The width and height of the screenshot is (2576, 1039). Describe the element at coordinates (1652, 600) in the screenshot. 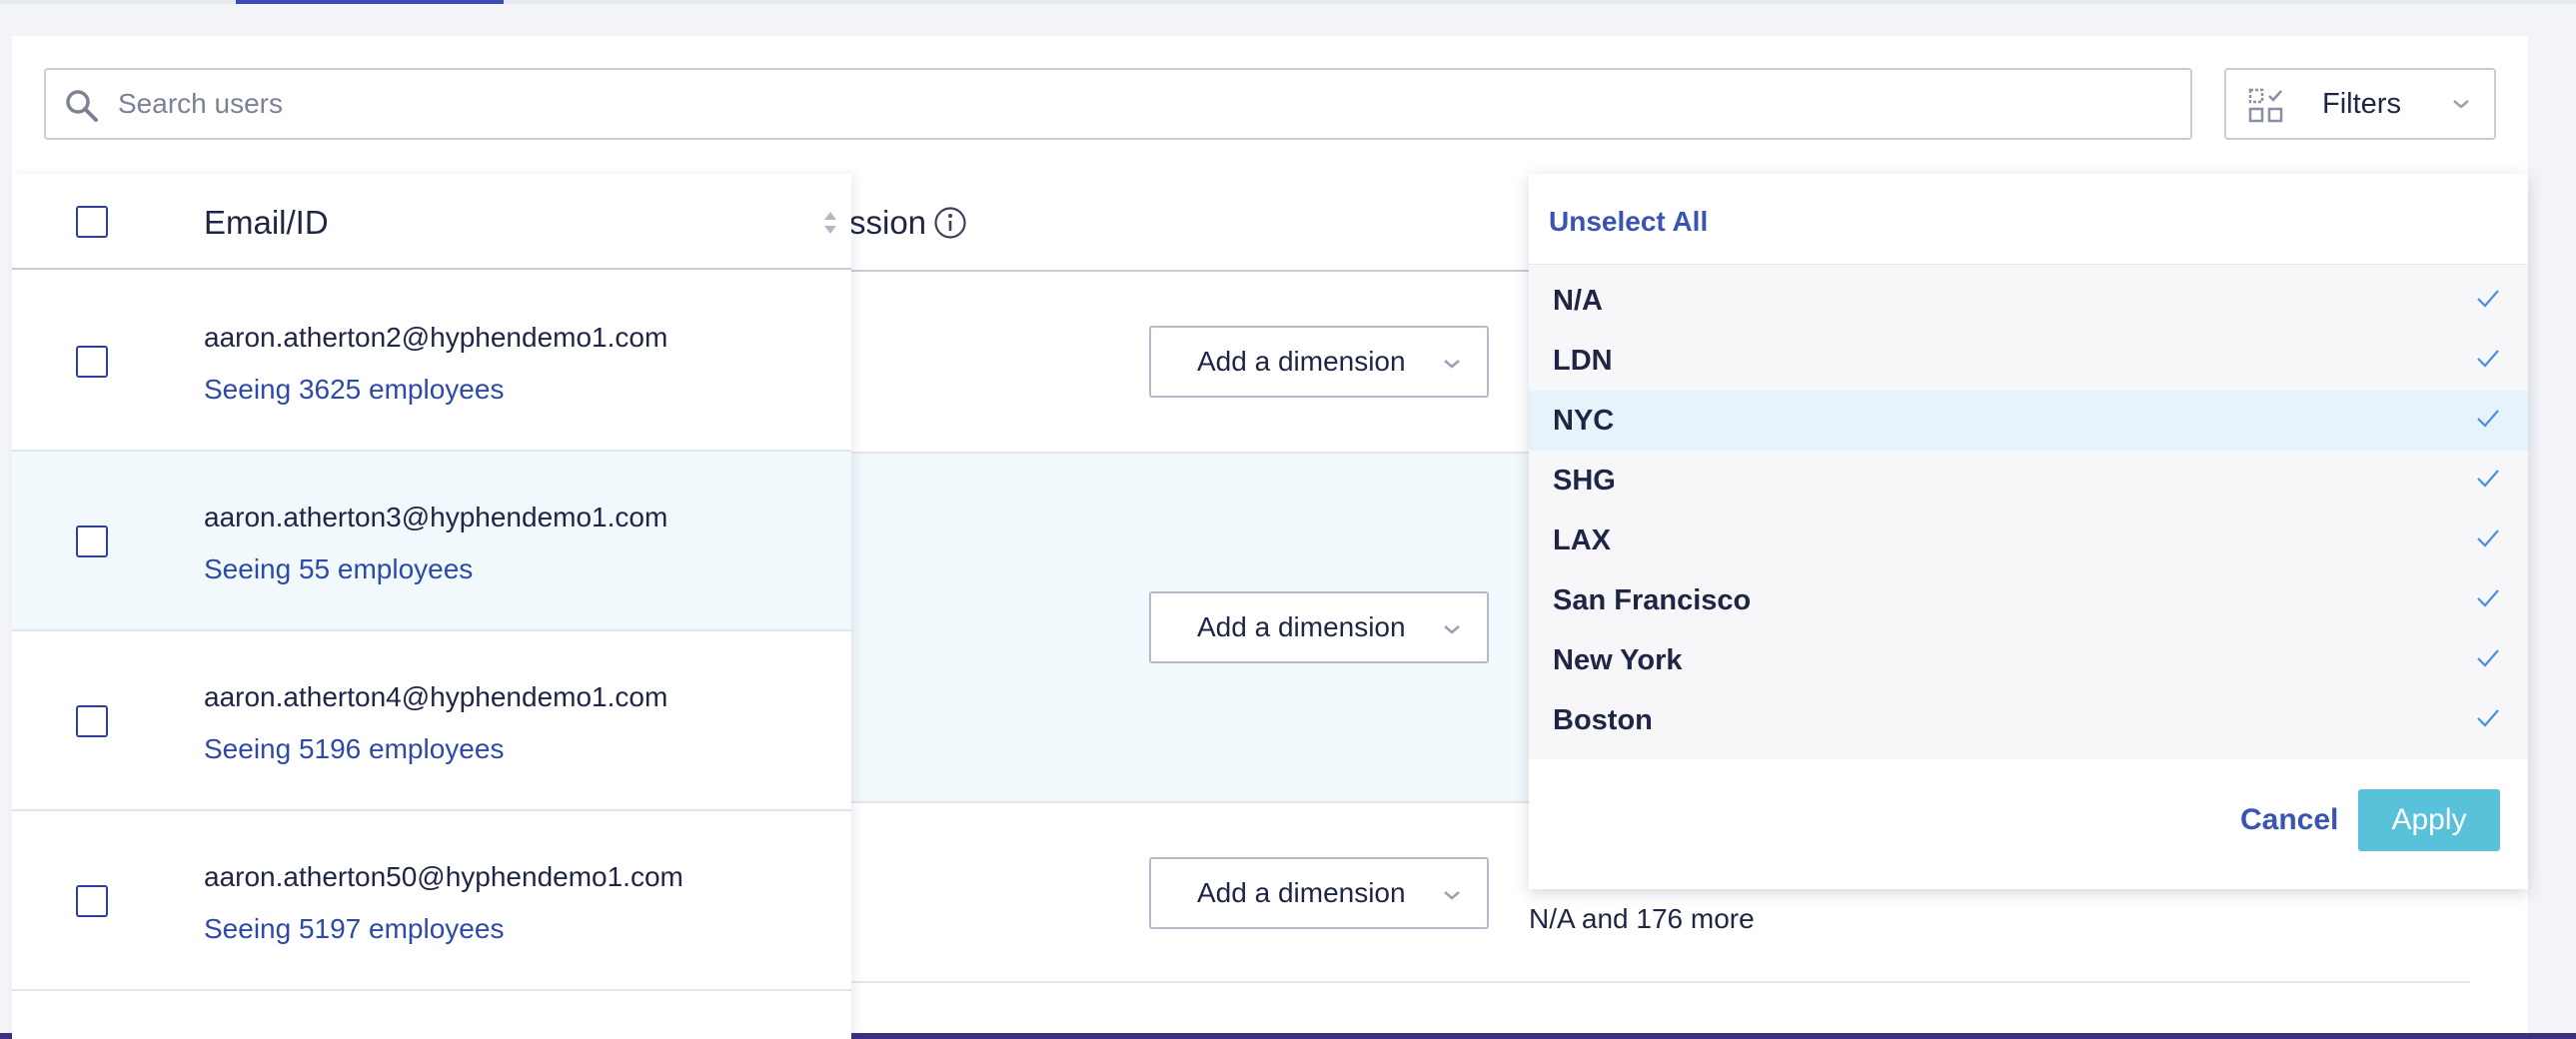

I see `option-label: San Francisco` at that location.